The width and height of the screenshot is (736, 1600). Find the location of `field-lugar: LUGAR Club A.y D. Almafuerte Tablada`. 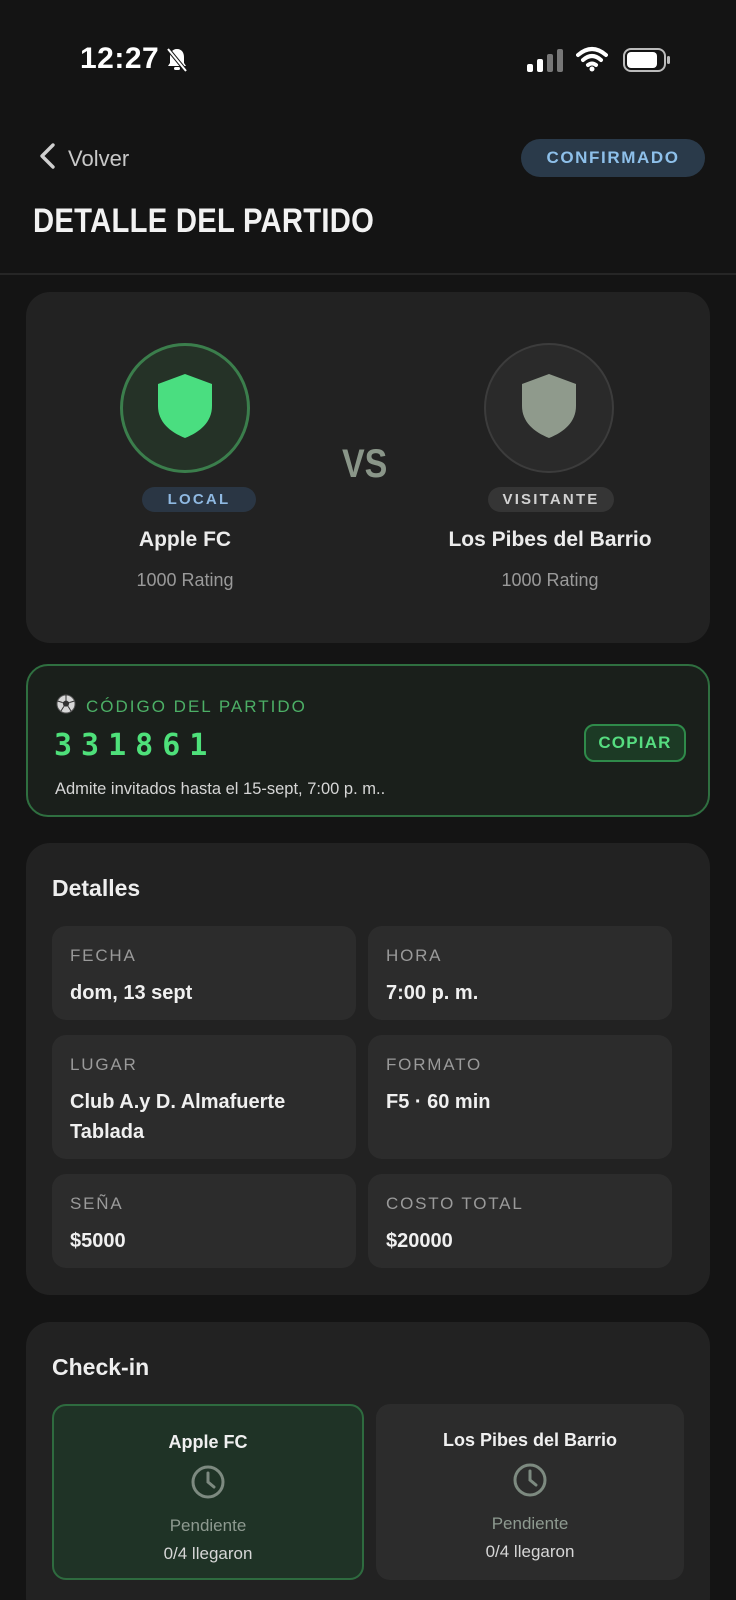

field-lugar: LUGAR Club A.y D. Almafuerte Tablada is located at coordinates (204, 1097).